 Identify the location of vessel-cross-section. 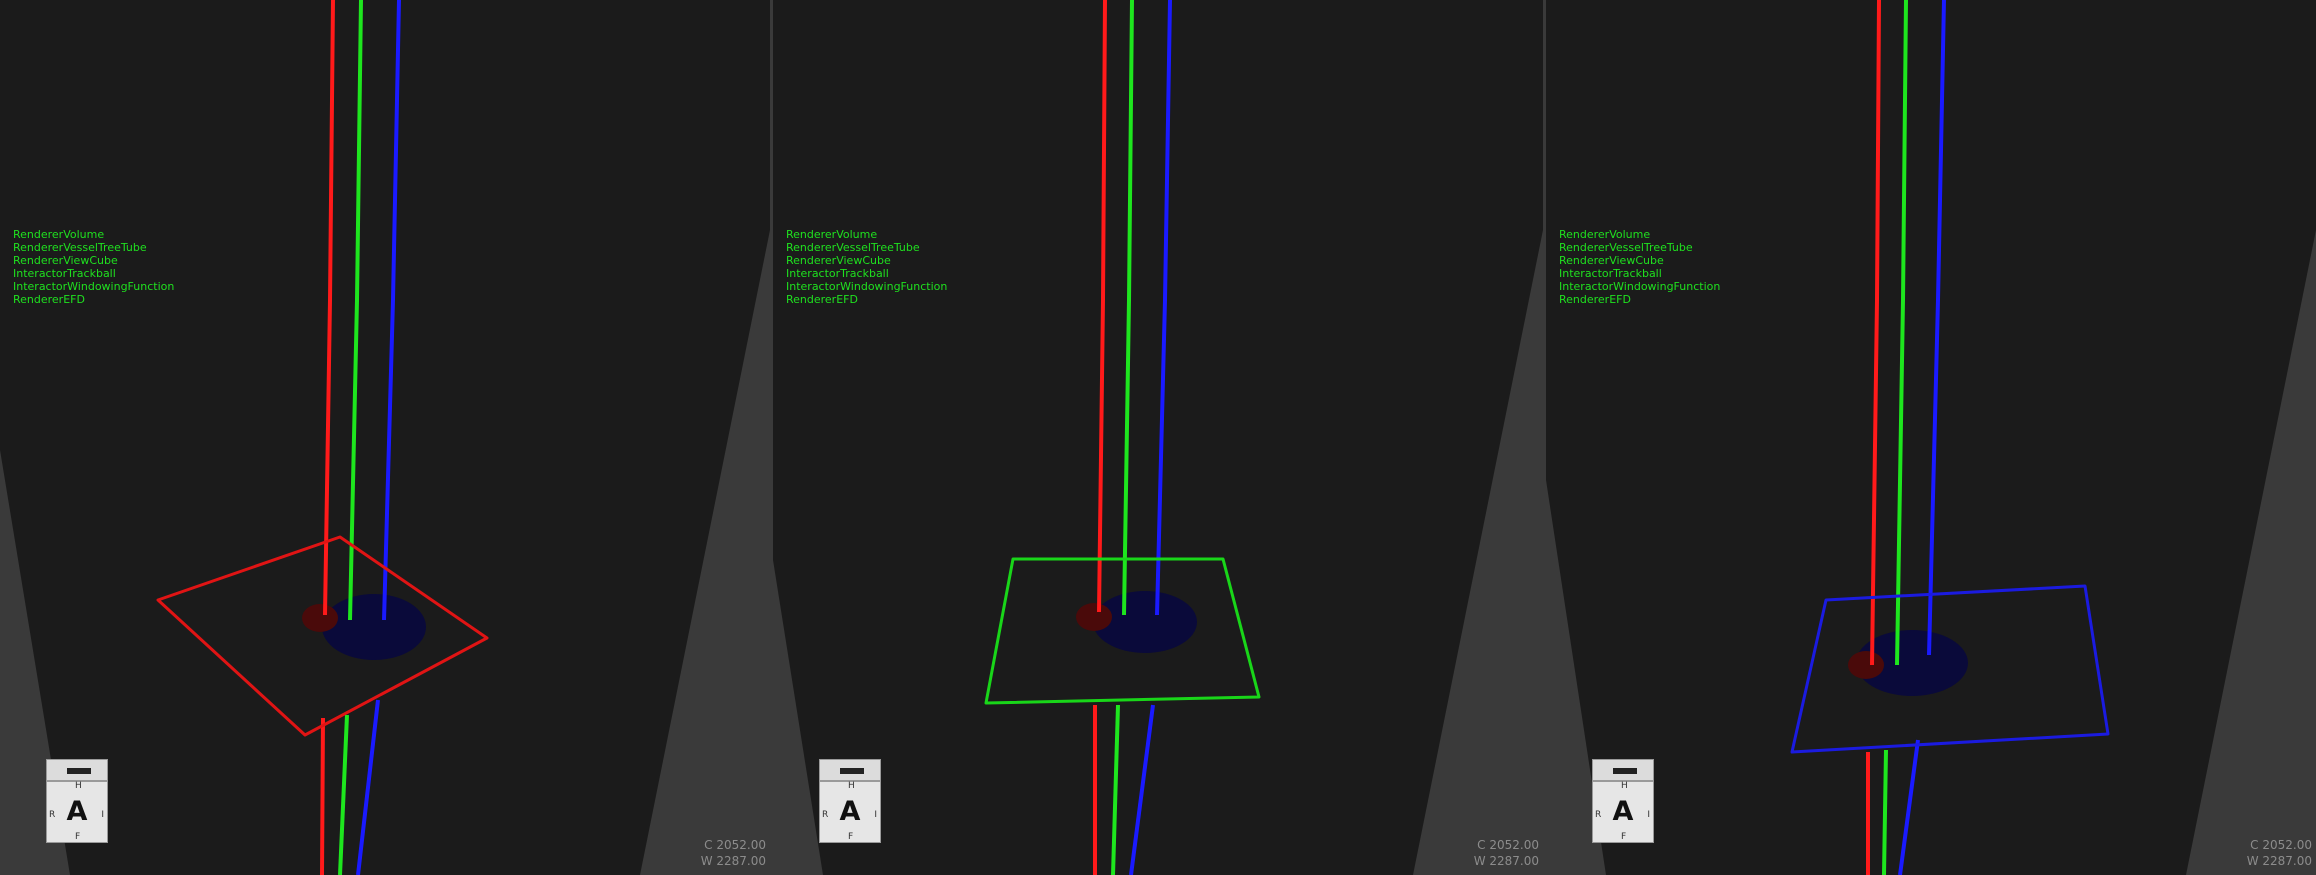
(374, 627).